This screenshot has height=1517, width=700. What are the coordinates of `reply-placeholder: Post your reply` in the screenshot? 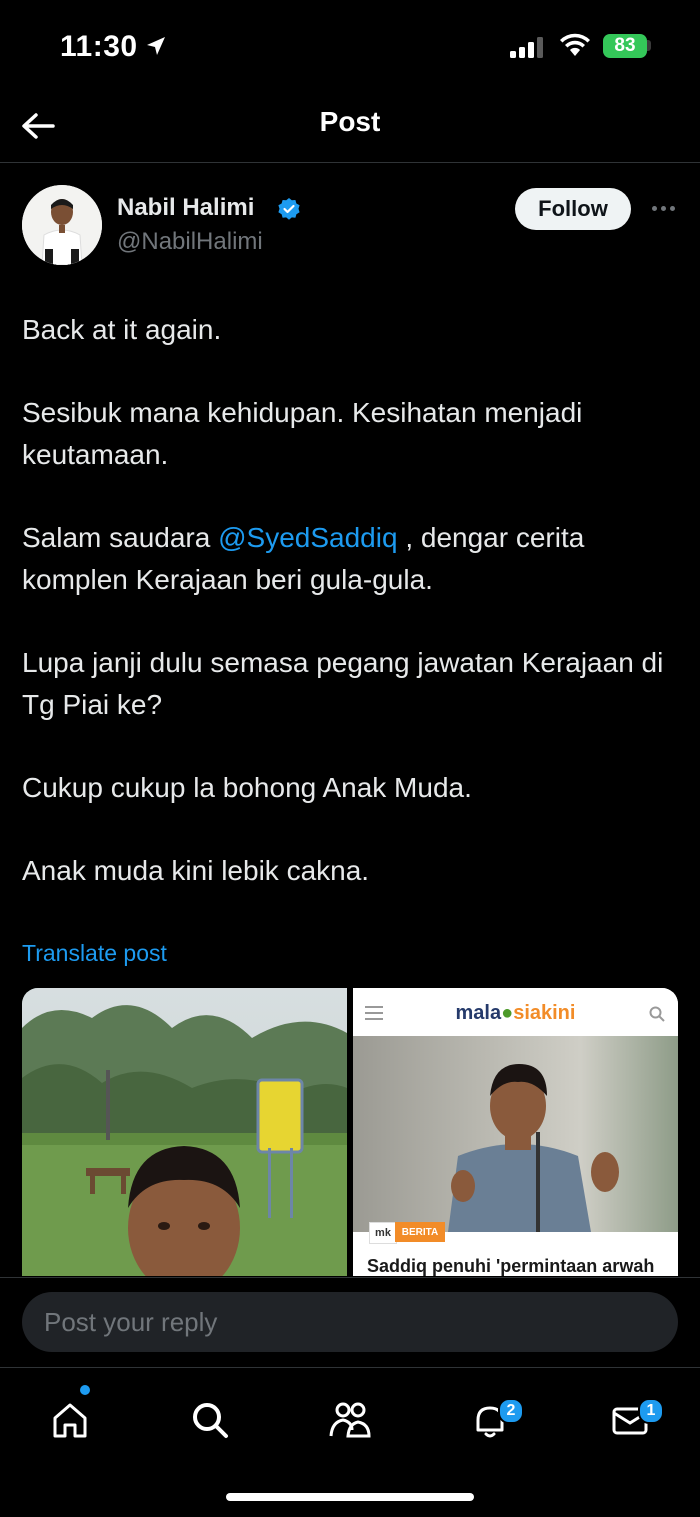 It's located at (131, 1322).